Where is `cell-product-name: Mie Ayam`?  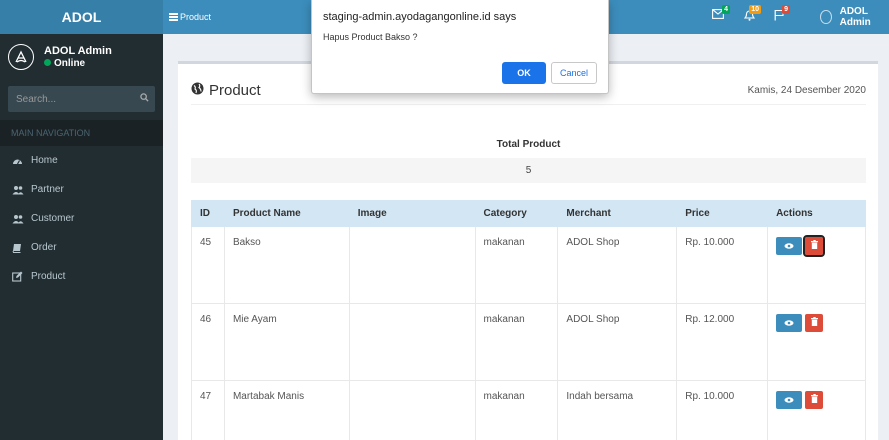 cell-product-name: Mie Ayam is located at coordinates (286, 342).